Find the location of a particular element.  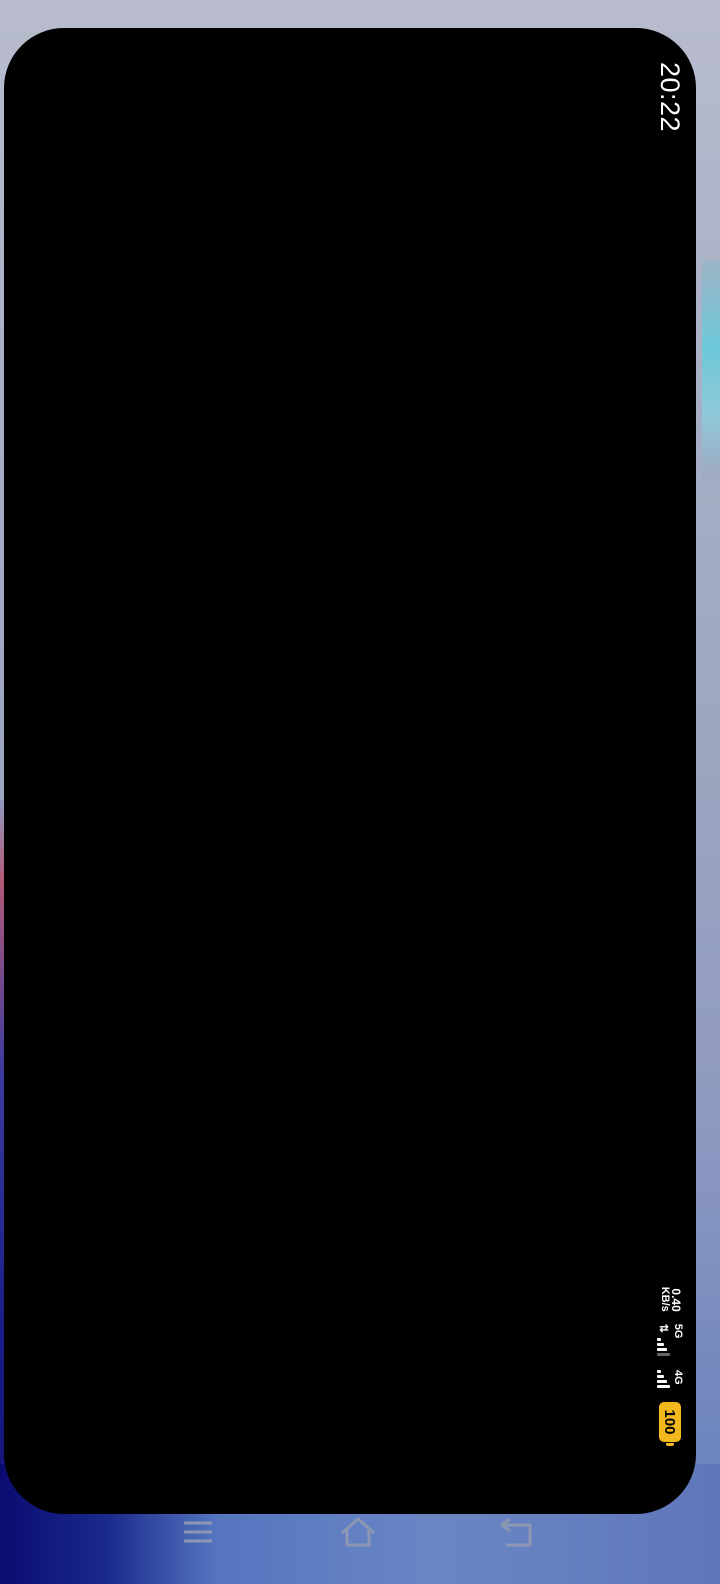

signal-4g: 4G is located at coordinates (670, 1379).